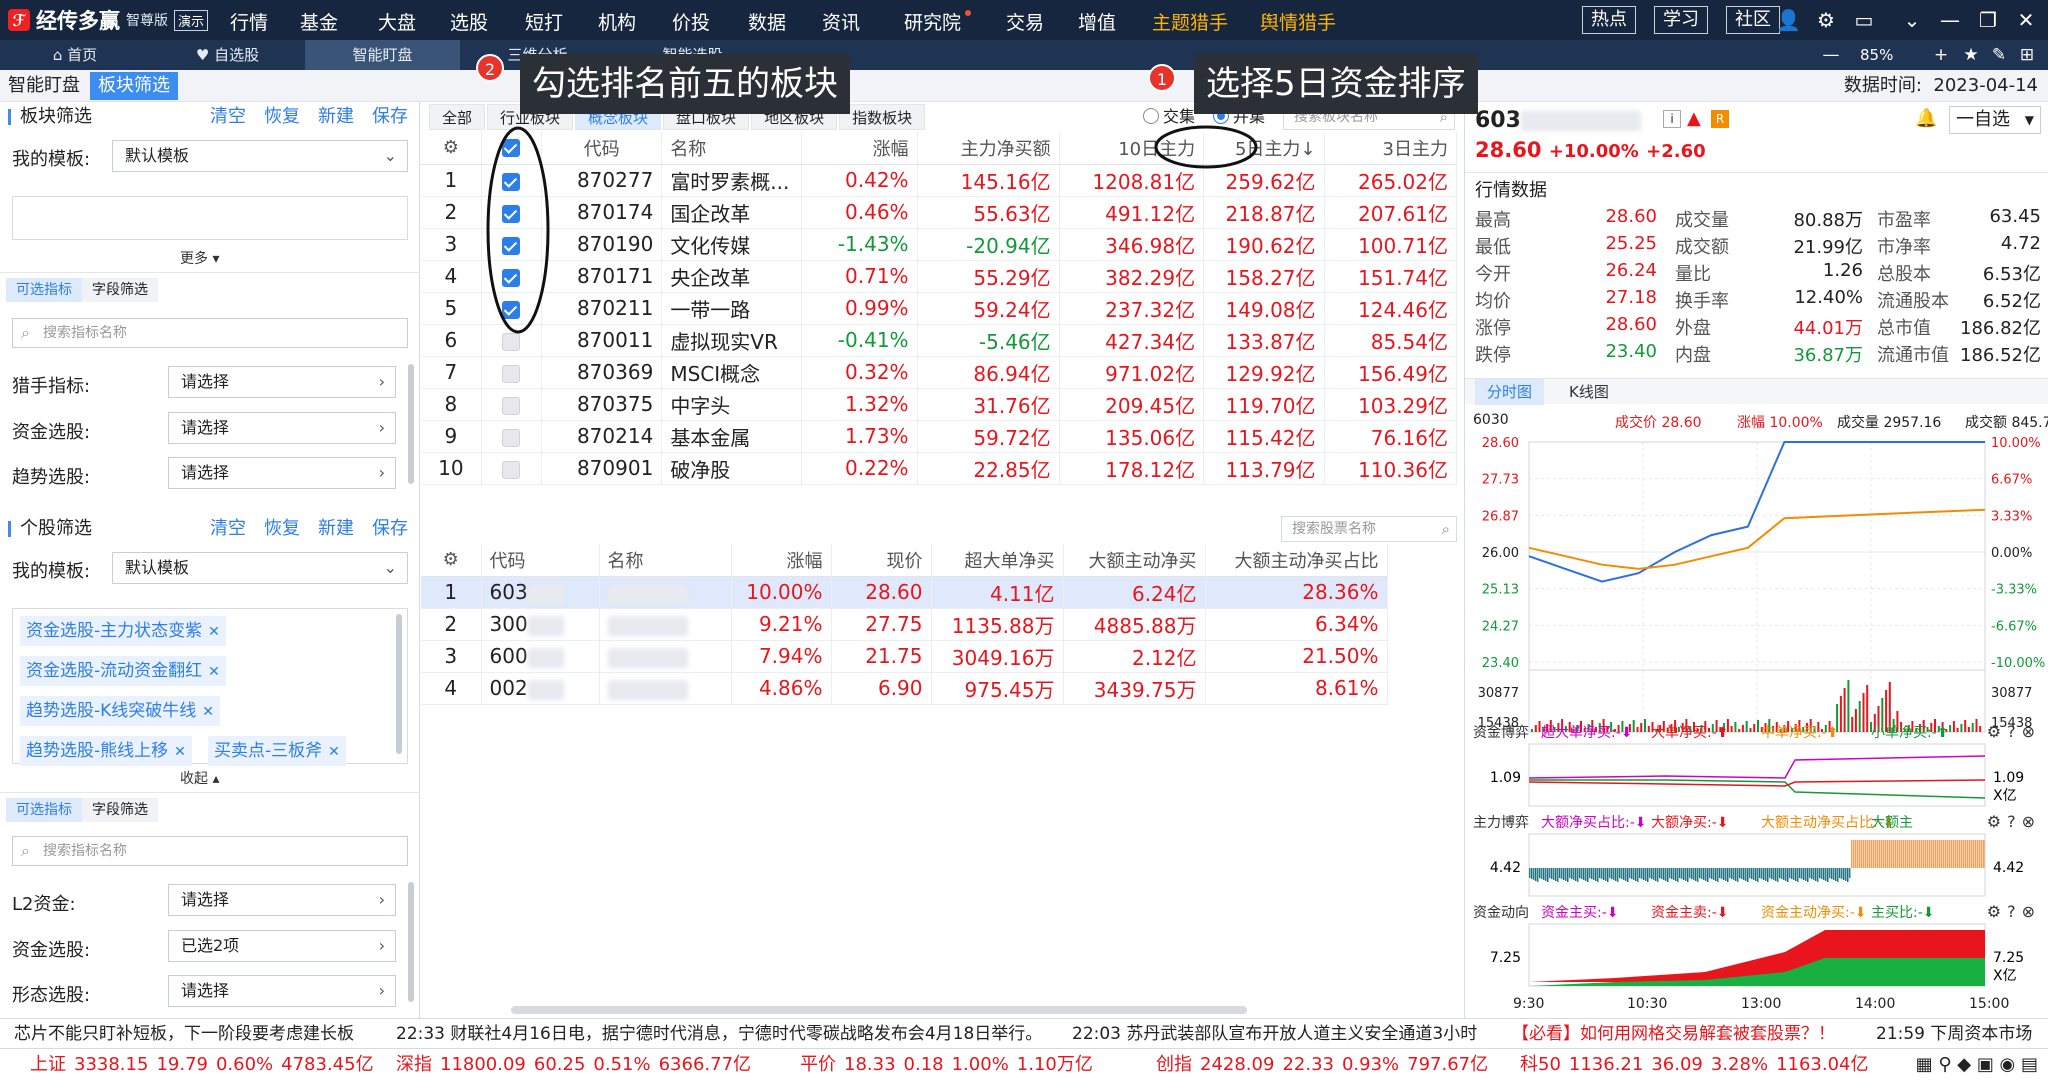 This screenshot has height=1080, width=2048. I want to click on tab-watchlist: ♥ 自选股, so click(227, 55).